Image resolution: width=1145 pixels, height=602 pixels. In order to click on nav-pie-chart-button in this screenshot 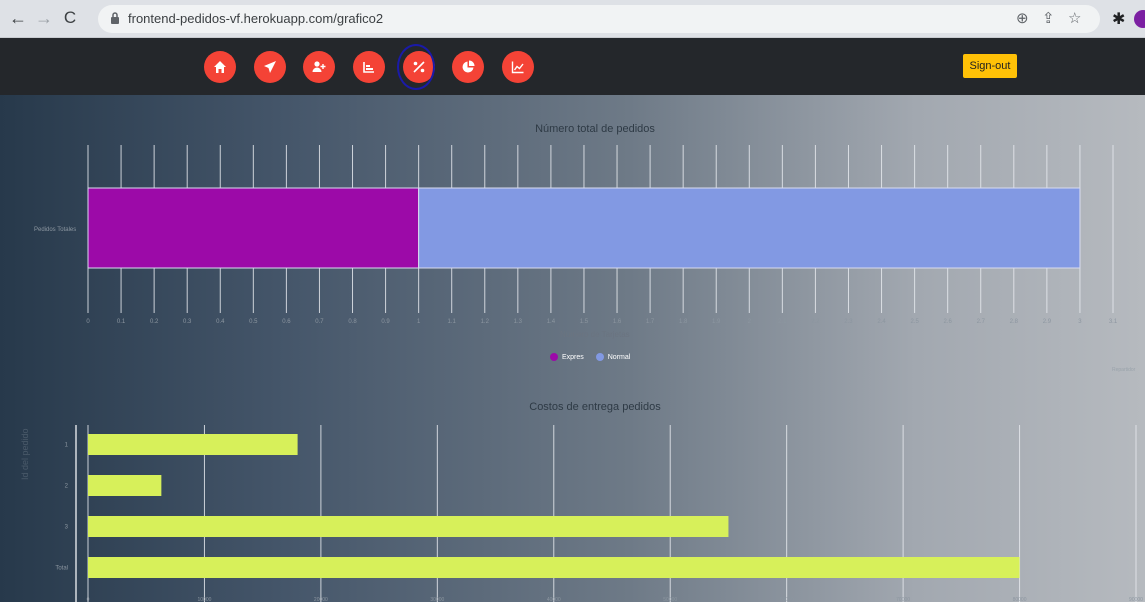, I will do `click(468, 67)`.